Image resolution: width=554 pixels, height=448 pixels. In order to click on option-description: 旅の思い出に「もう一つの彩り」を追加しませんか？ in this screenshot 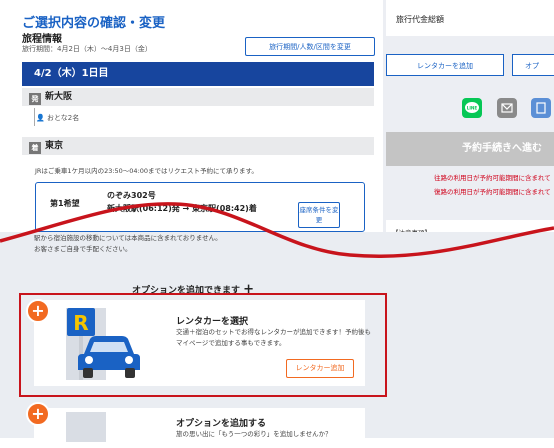, I will do `click(254, 434)`.